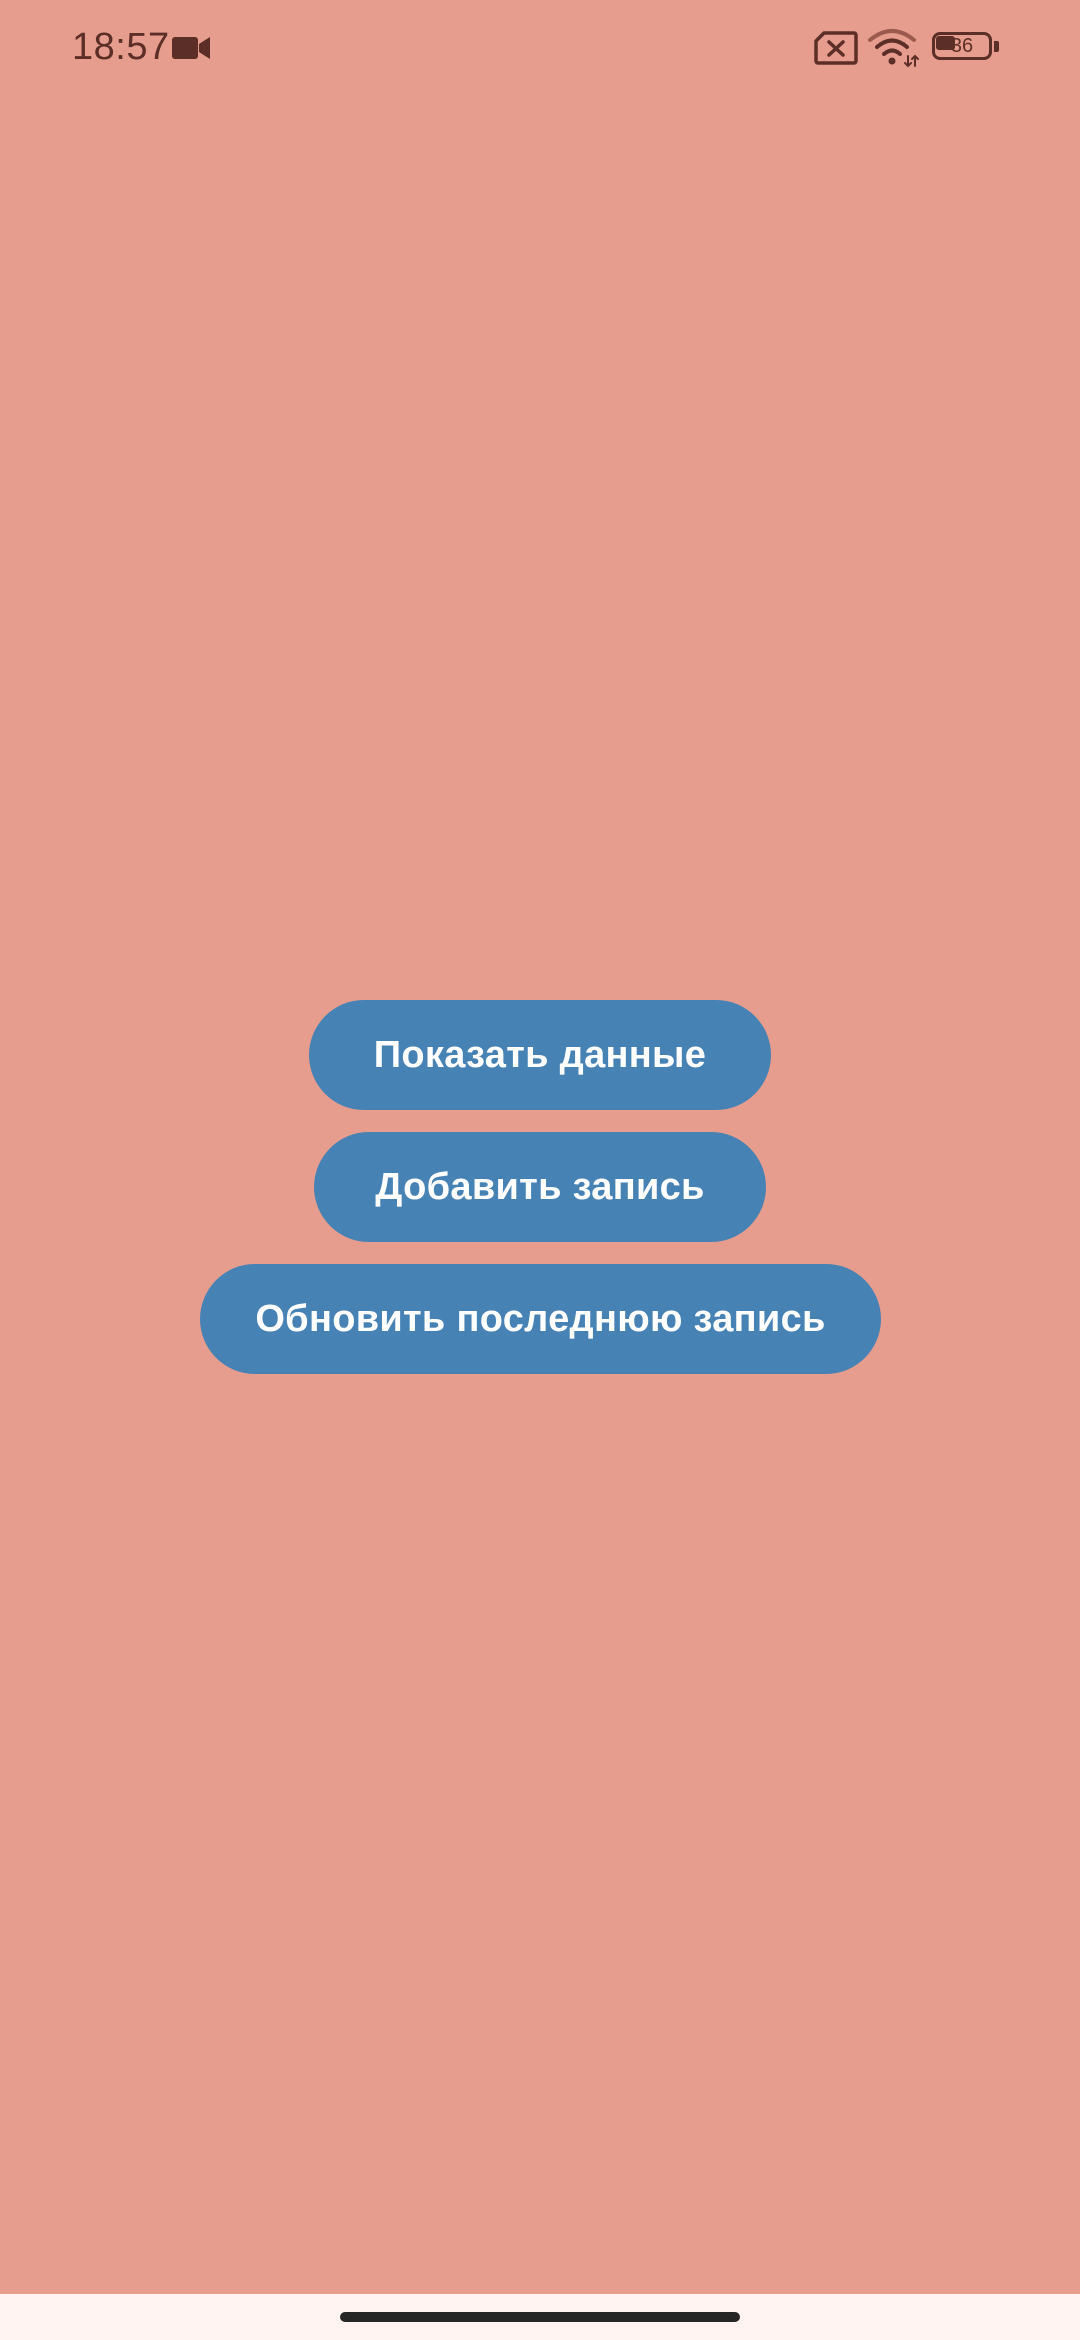 This screenshot has height=2340, width=1080. I want to click on no-sim-icon, so click(836, 48).